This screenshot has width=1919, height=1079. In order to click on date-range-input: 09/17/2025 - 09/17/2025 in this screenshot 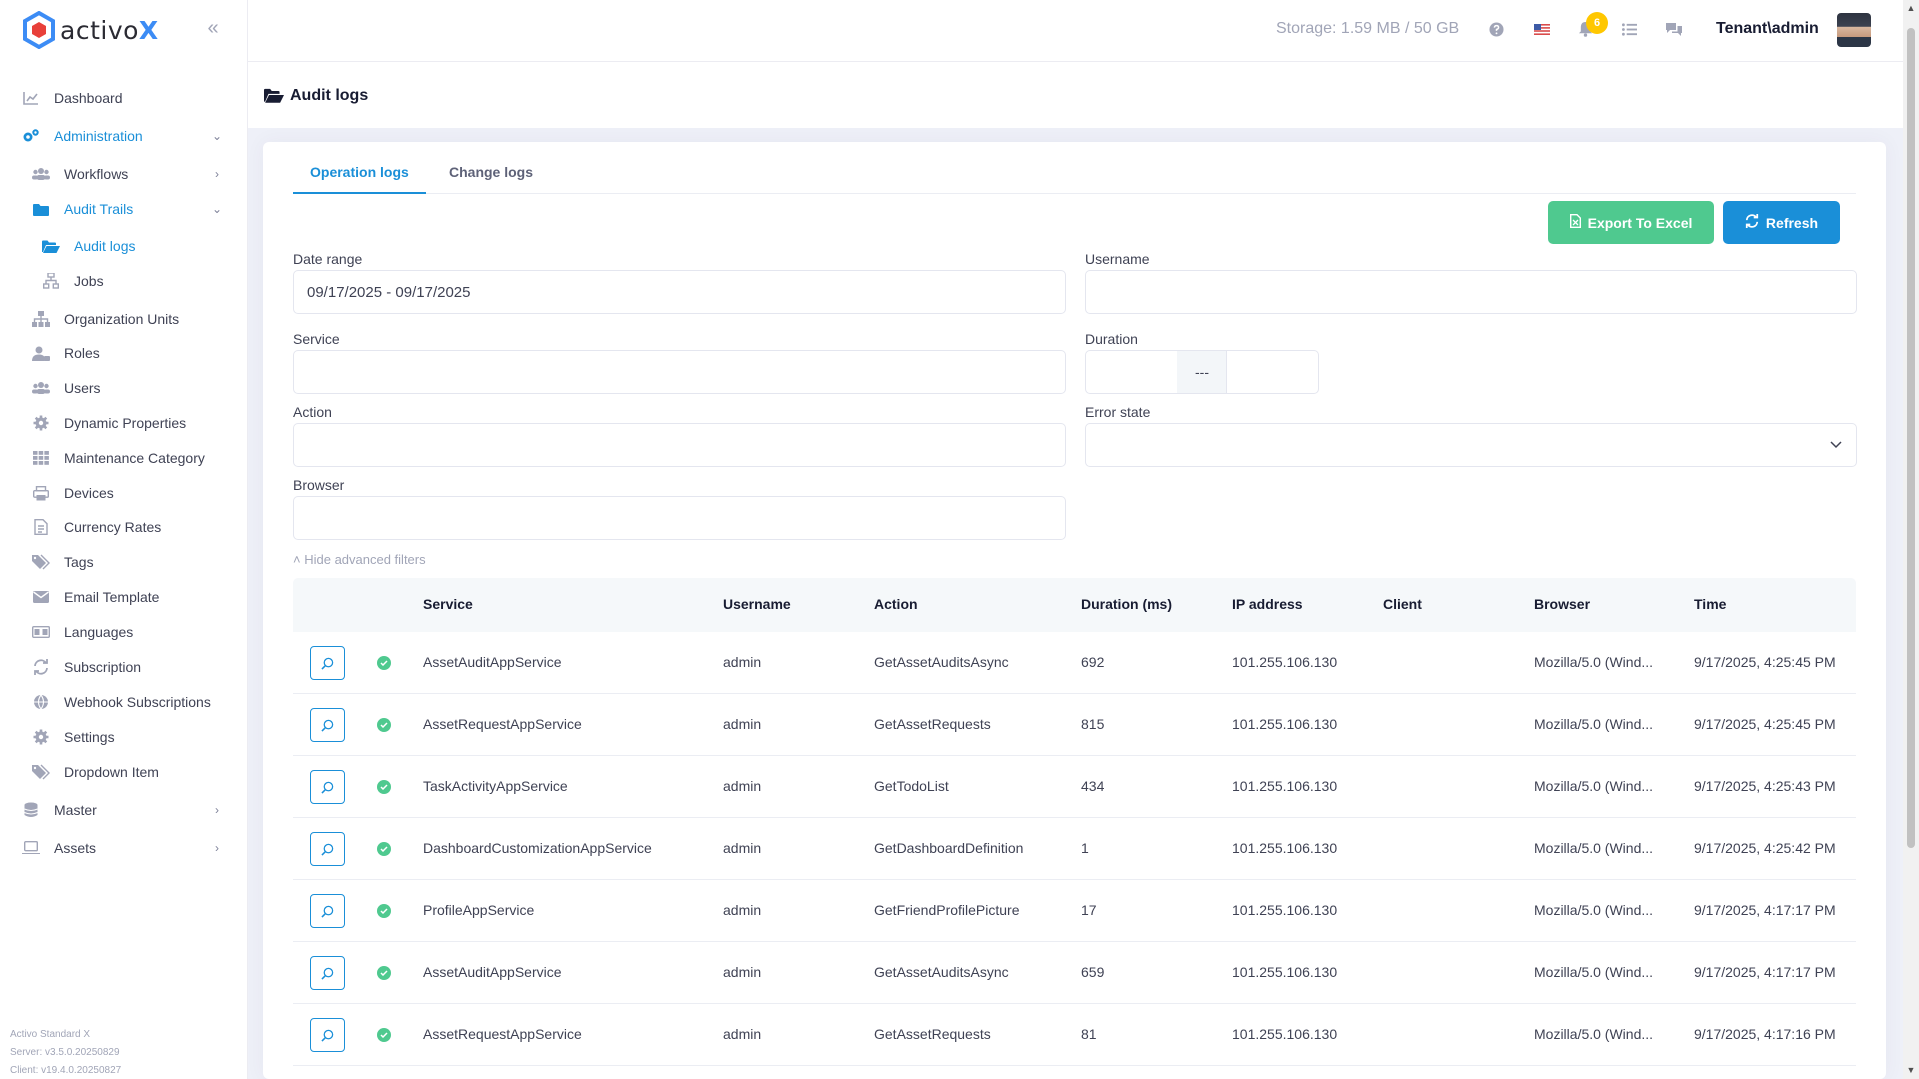, I will do `click(679, 292)`.